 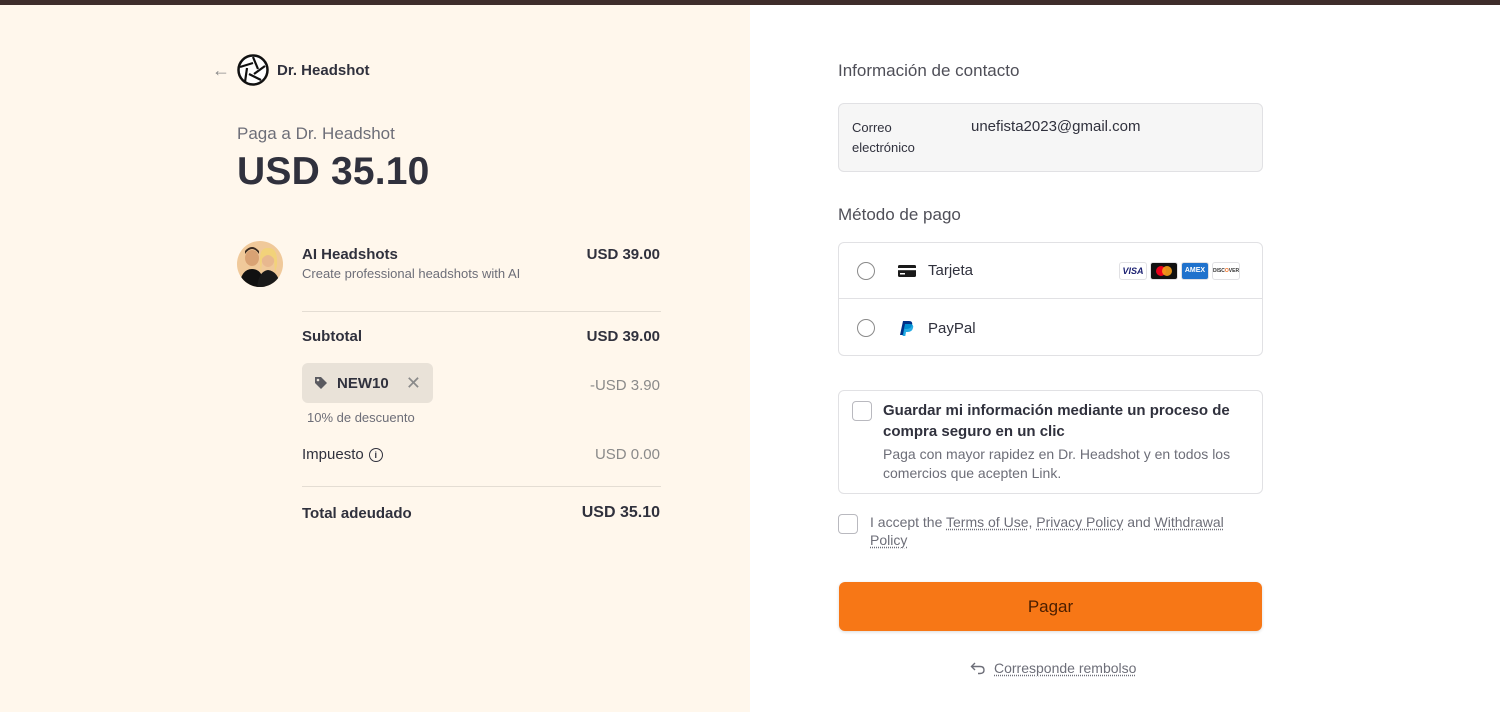 I want to click on privacy-policy-link: Privacy Policy, so click(x=1079, y=522).